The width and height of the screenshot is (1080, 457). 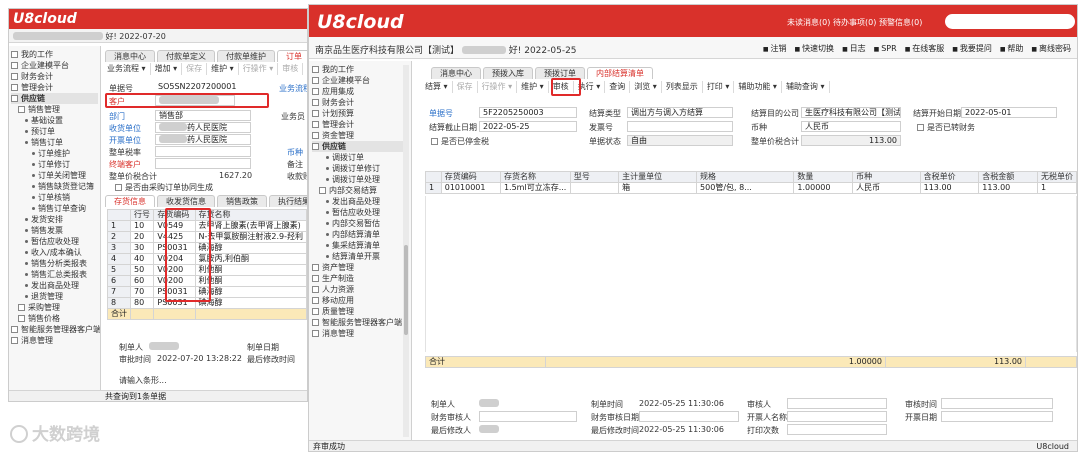 I want to click on stop-checkbox: 是否已停金税, so click(x=460, y=141).